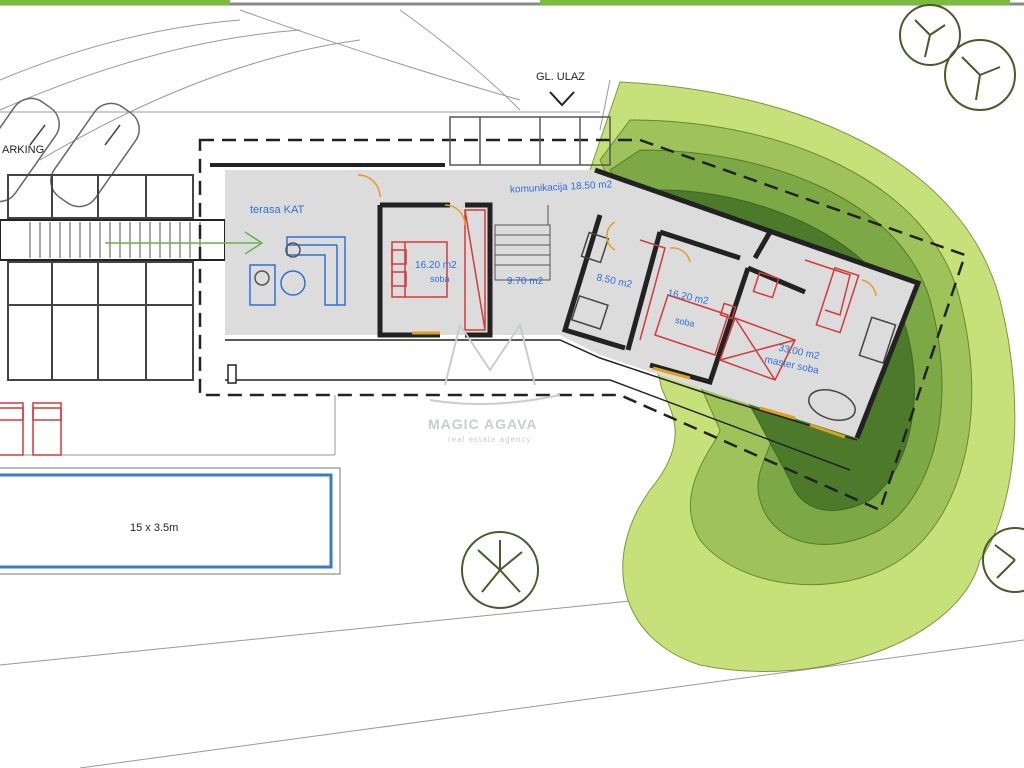 Image resolution: width=1024 pixels, height=768 pixels. Describe the element at coordinates (525, 281) in the screenshot. I see `stair-area-label: 9.70 m2` at that location.